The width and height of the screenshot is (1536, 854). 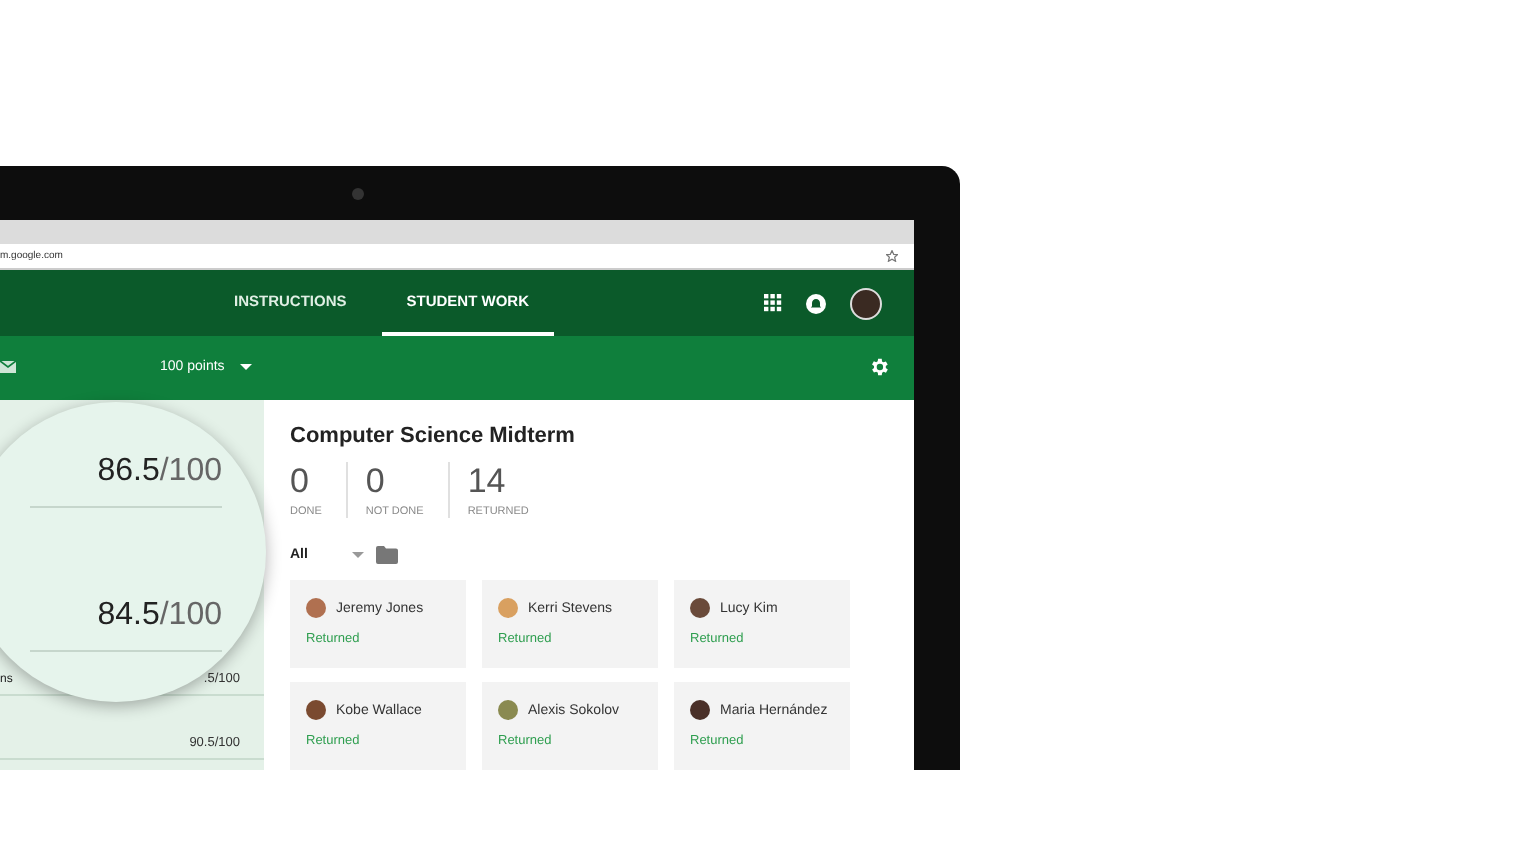 What do you see at coordinates (433, 436) in the screenshot?
I see `assignment-title: Computer Science Midterm` at bounding box center [433, 436].